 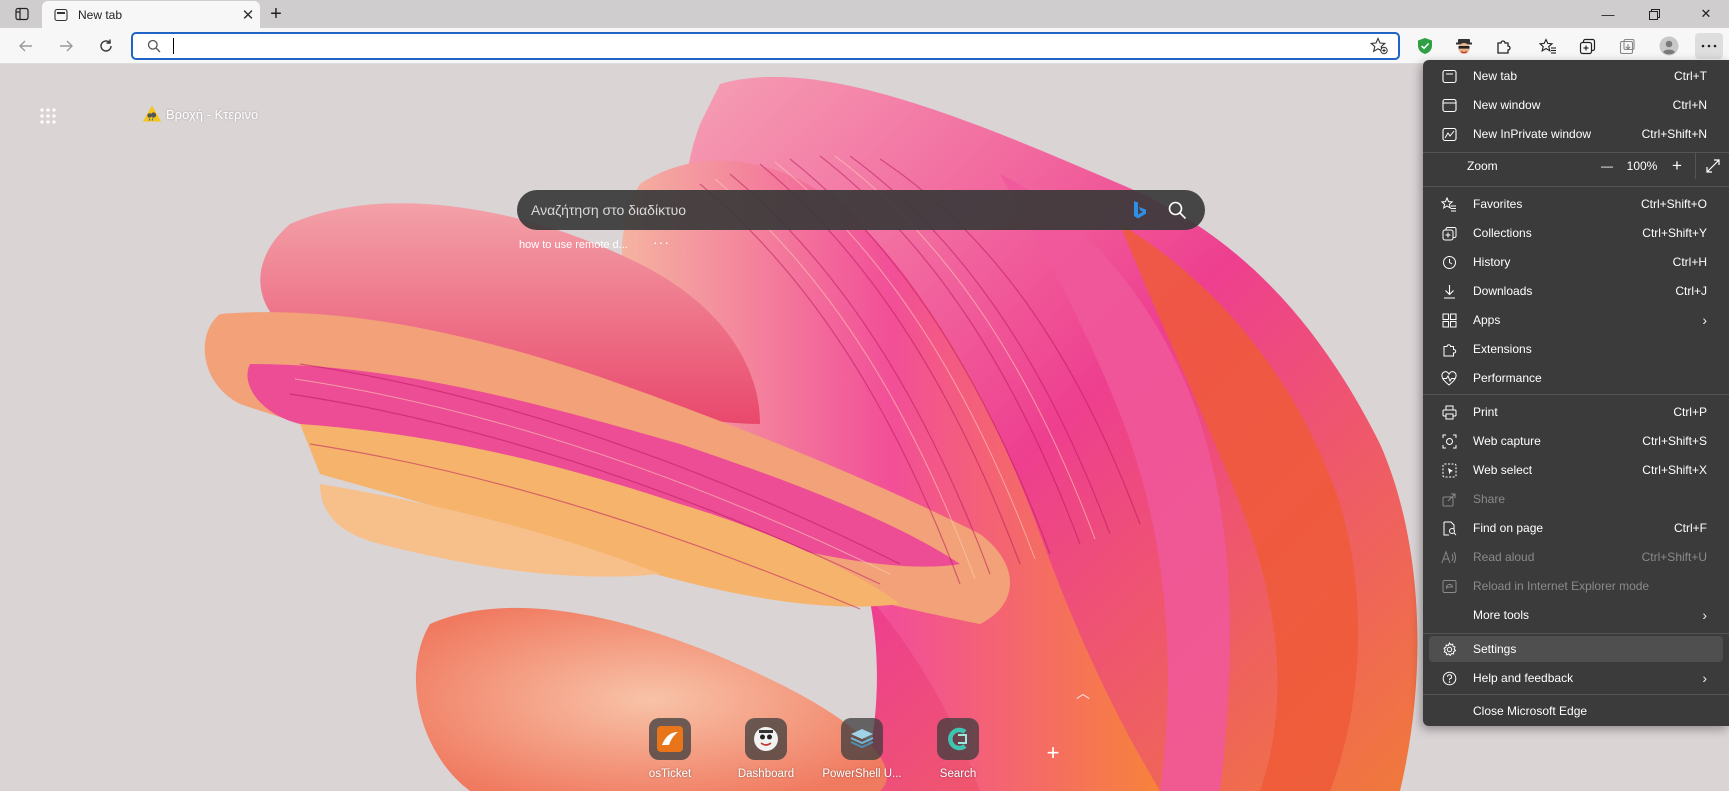 I want to click on refresh-icon, so click(x=106, y=45).